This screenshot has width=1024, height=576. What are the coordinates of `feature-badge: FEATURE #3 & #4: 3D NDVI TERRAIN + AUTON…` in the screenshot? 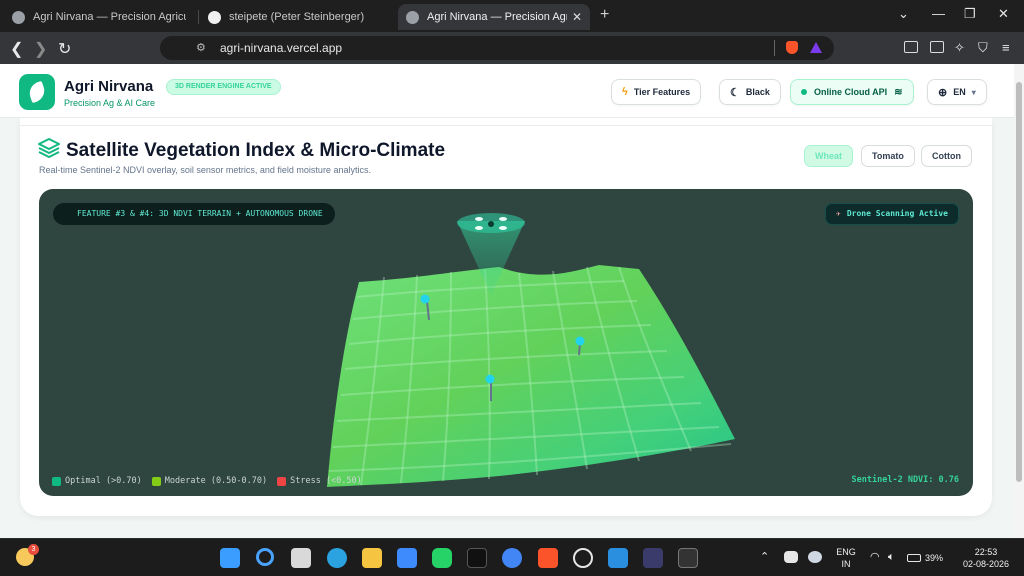 It's located at (194, 214).